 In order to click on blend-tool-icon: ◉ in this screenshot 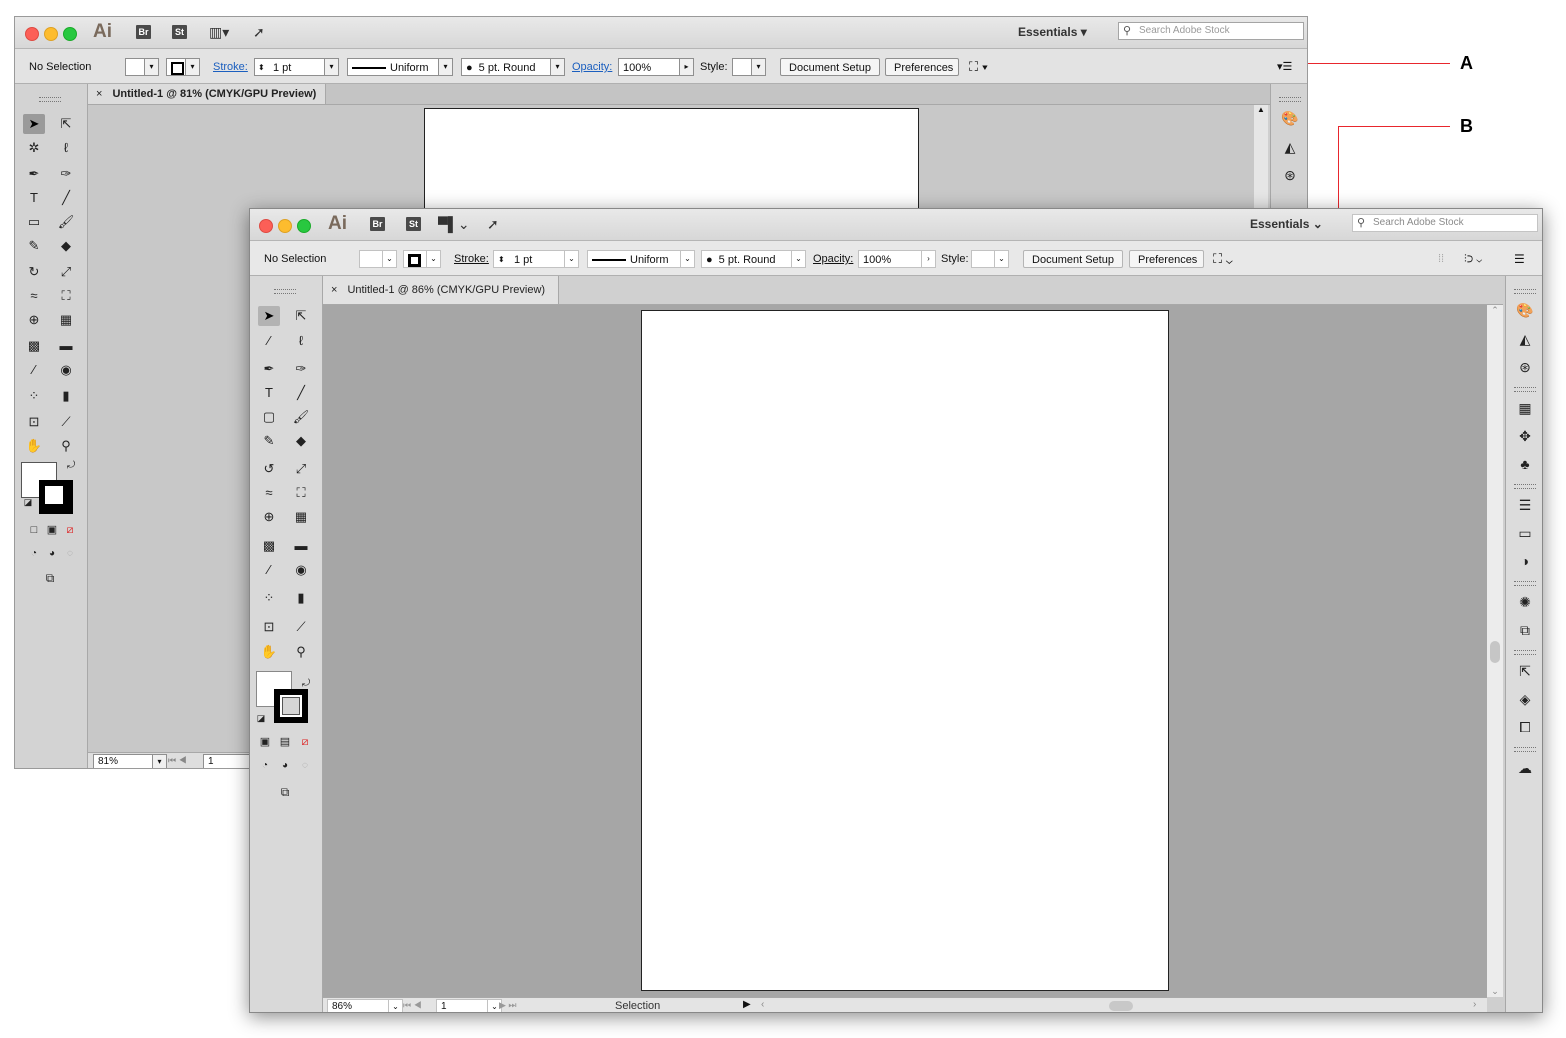, I will do `click(301, 570)`.